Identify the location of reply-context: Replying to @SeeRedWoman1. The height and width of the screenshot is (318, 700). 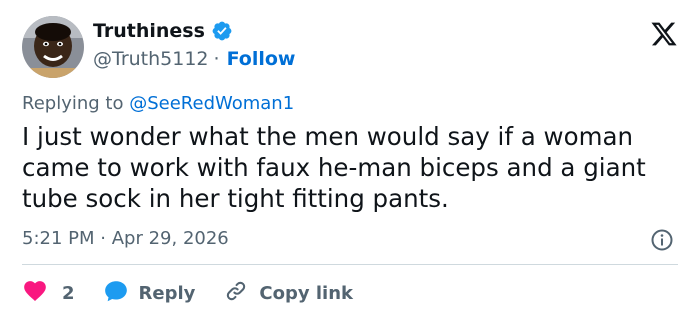
(158, 103).